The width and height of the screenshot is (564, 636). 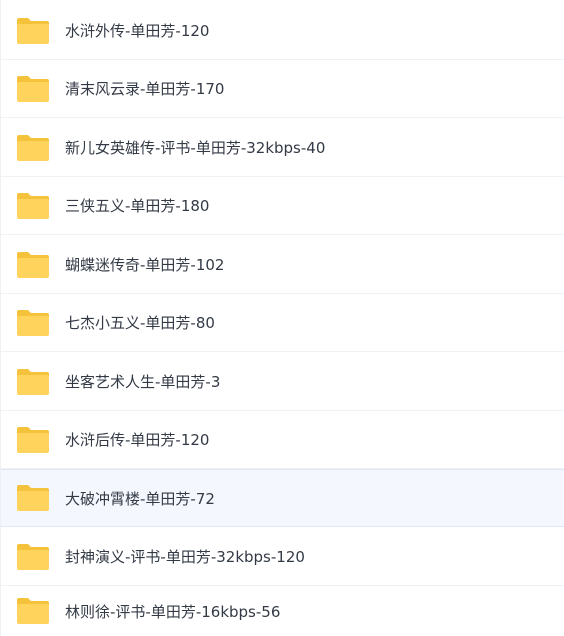 What do you see at coordinates (173, 611) in the screenshot?
I see `folder-name: 林则徐-评书-单田芳-16kbps-56` at bounding box center [173, 611].